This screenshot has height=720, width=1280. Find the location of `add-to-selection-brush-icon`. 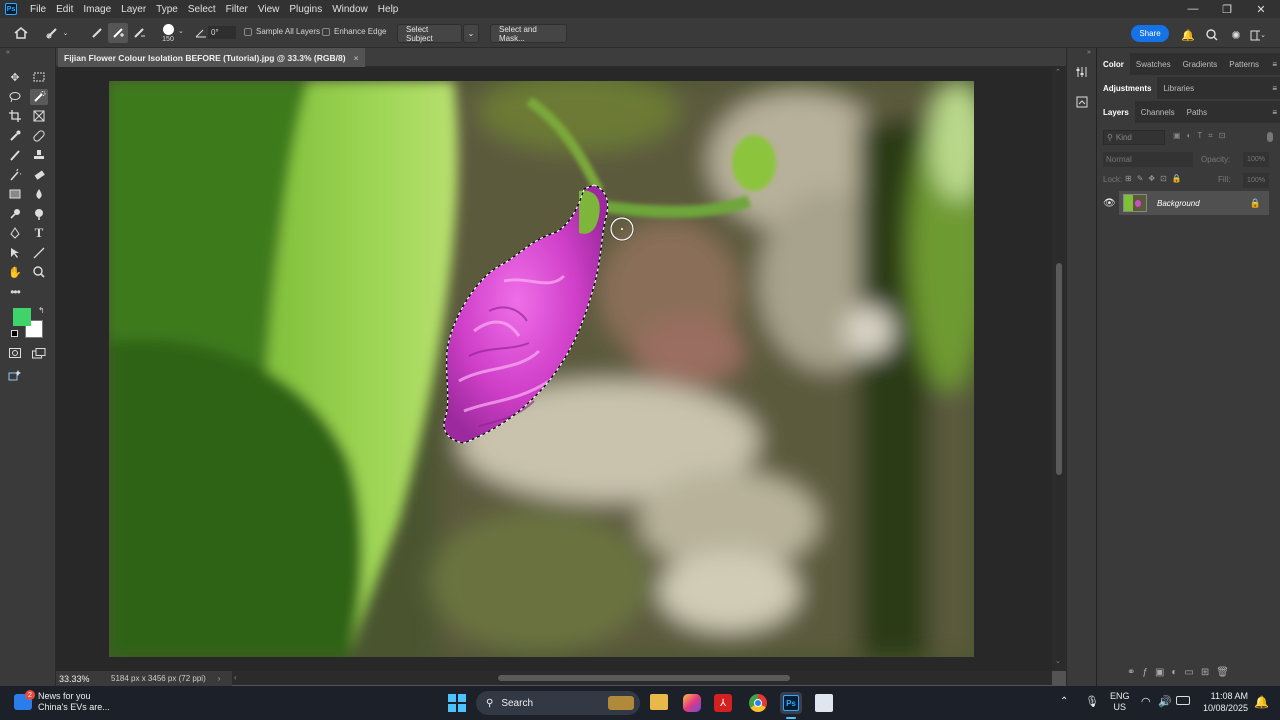

add-to-selection-brush-icon is located at coordinates (118, 33).